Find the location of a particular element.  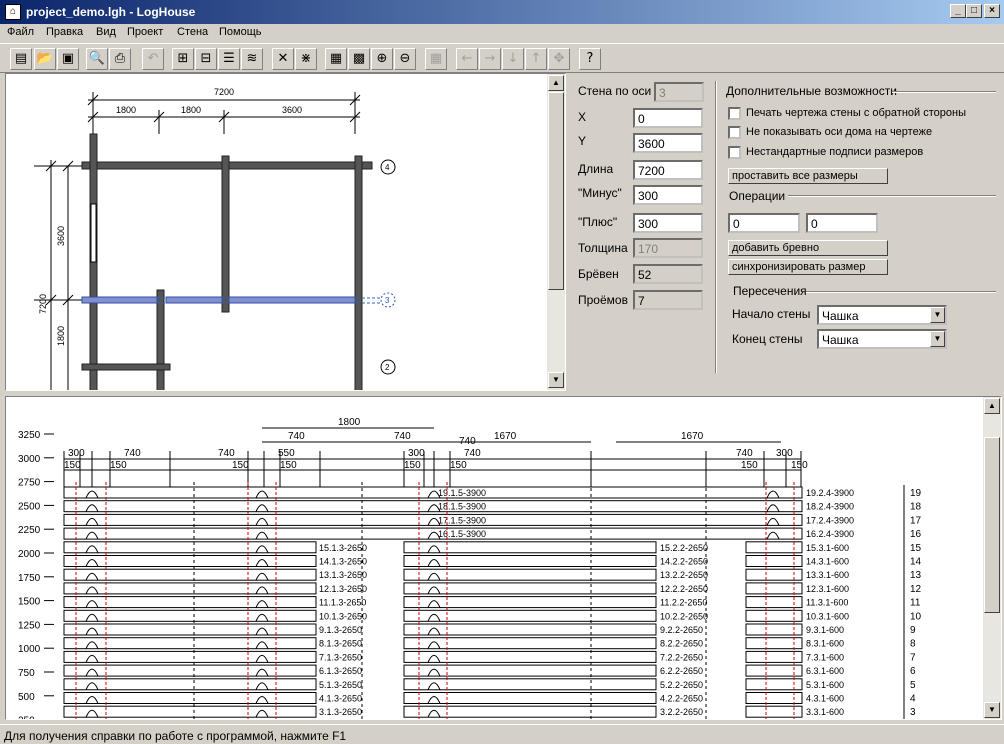

zoom-out-icon: ⊖ is located at coordinates (405, 59).